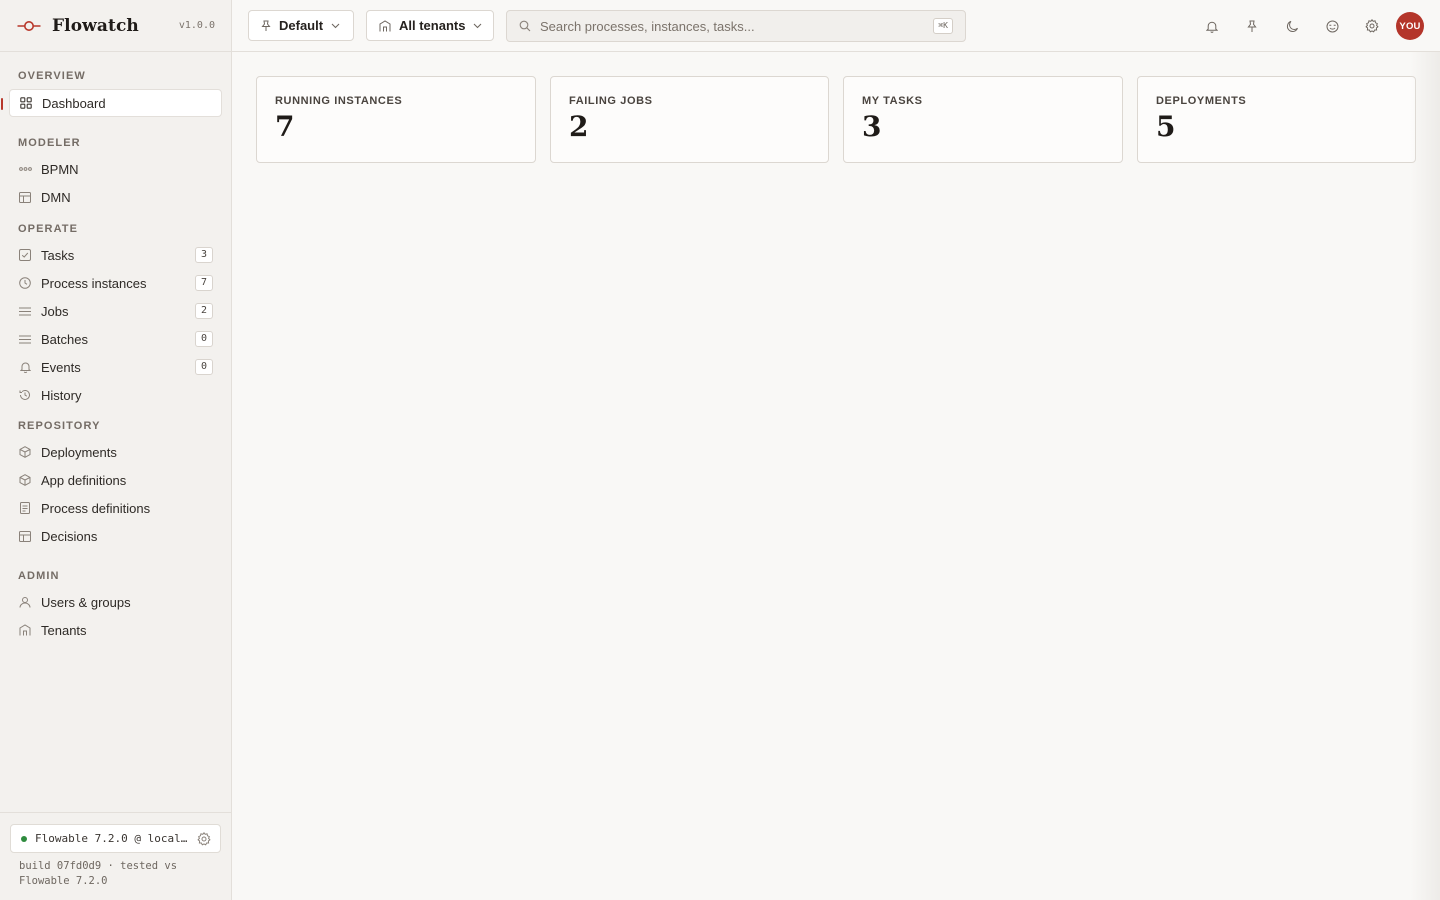 The image size is (1440, 900). I want to click on stat-label: FAILING JOBS, so click(611, 101).